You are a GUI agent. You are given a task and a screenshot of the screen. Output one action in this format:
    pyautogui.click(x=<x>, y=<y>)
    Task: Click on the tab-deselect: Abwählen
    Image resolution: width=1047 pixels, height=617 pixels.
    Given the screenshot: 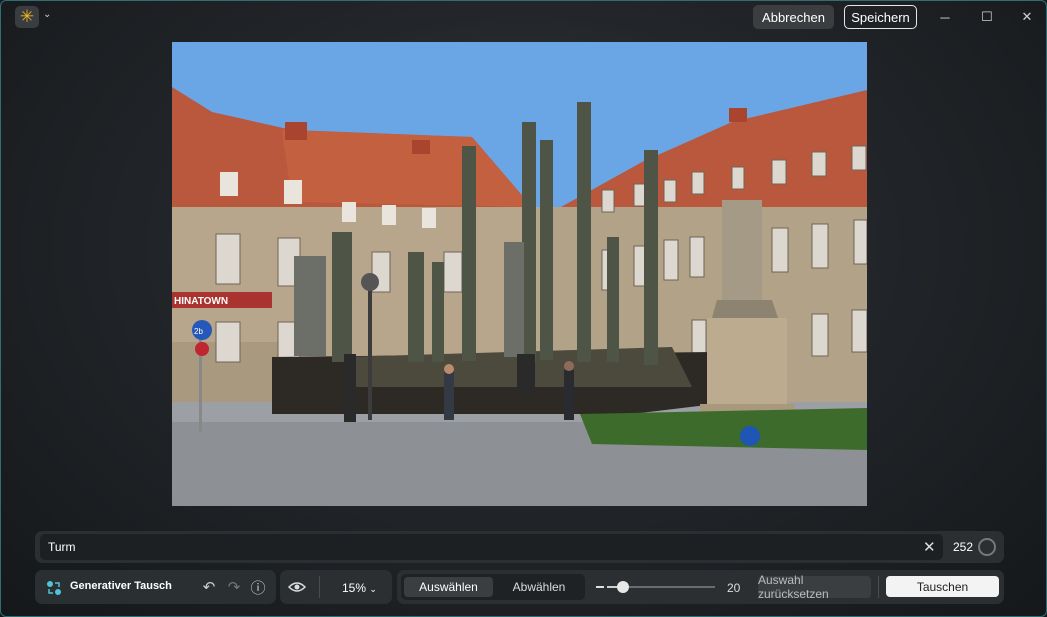 What is the action you would take?
    pyautogui.click(x=539, y=587)
    